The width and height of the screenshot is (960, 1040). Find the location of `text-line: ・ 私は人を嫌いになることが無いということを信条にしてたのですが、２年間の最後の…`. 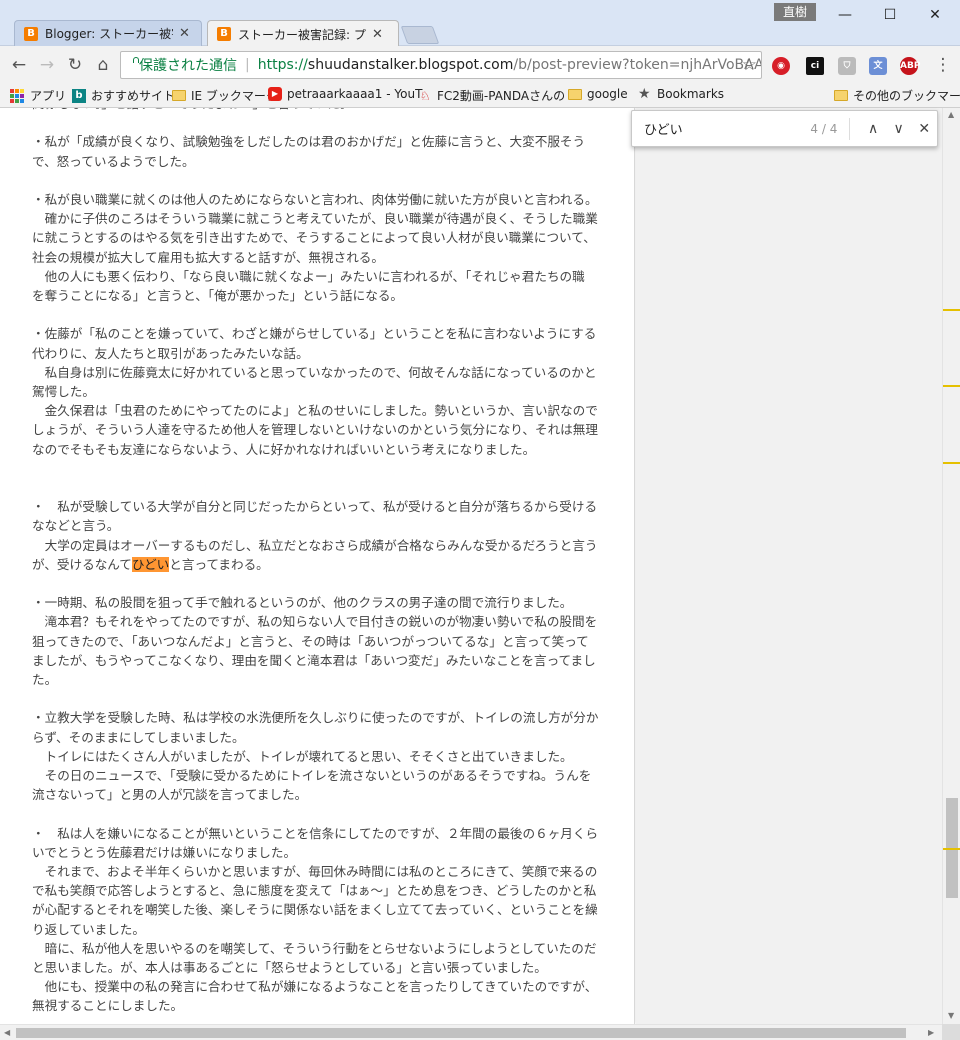

text-line: ・ 私は人を嫌いになることが無いということを信条にしてたのですが、２年間の最後の… is located at coordinates (315, 833).